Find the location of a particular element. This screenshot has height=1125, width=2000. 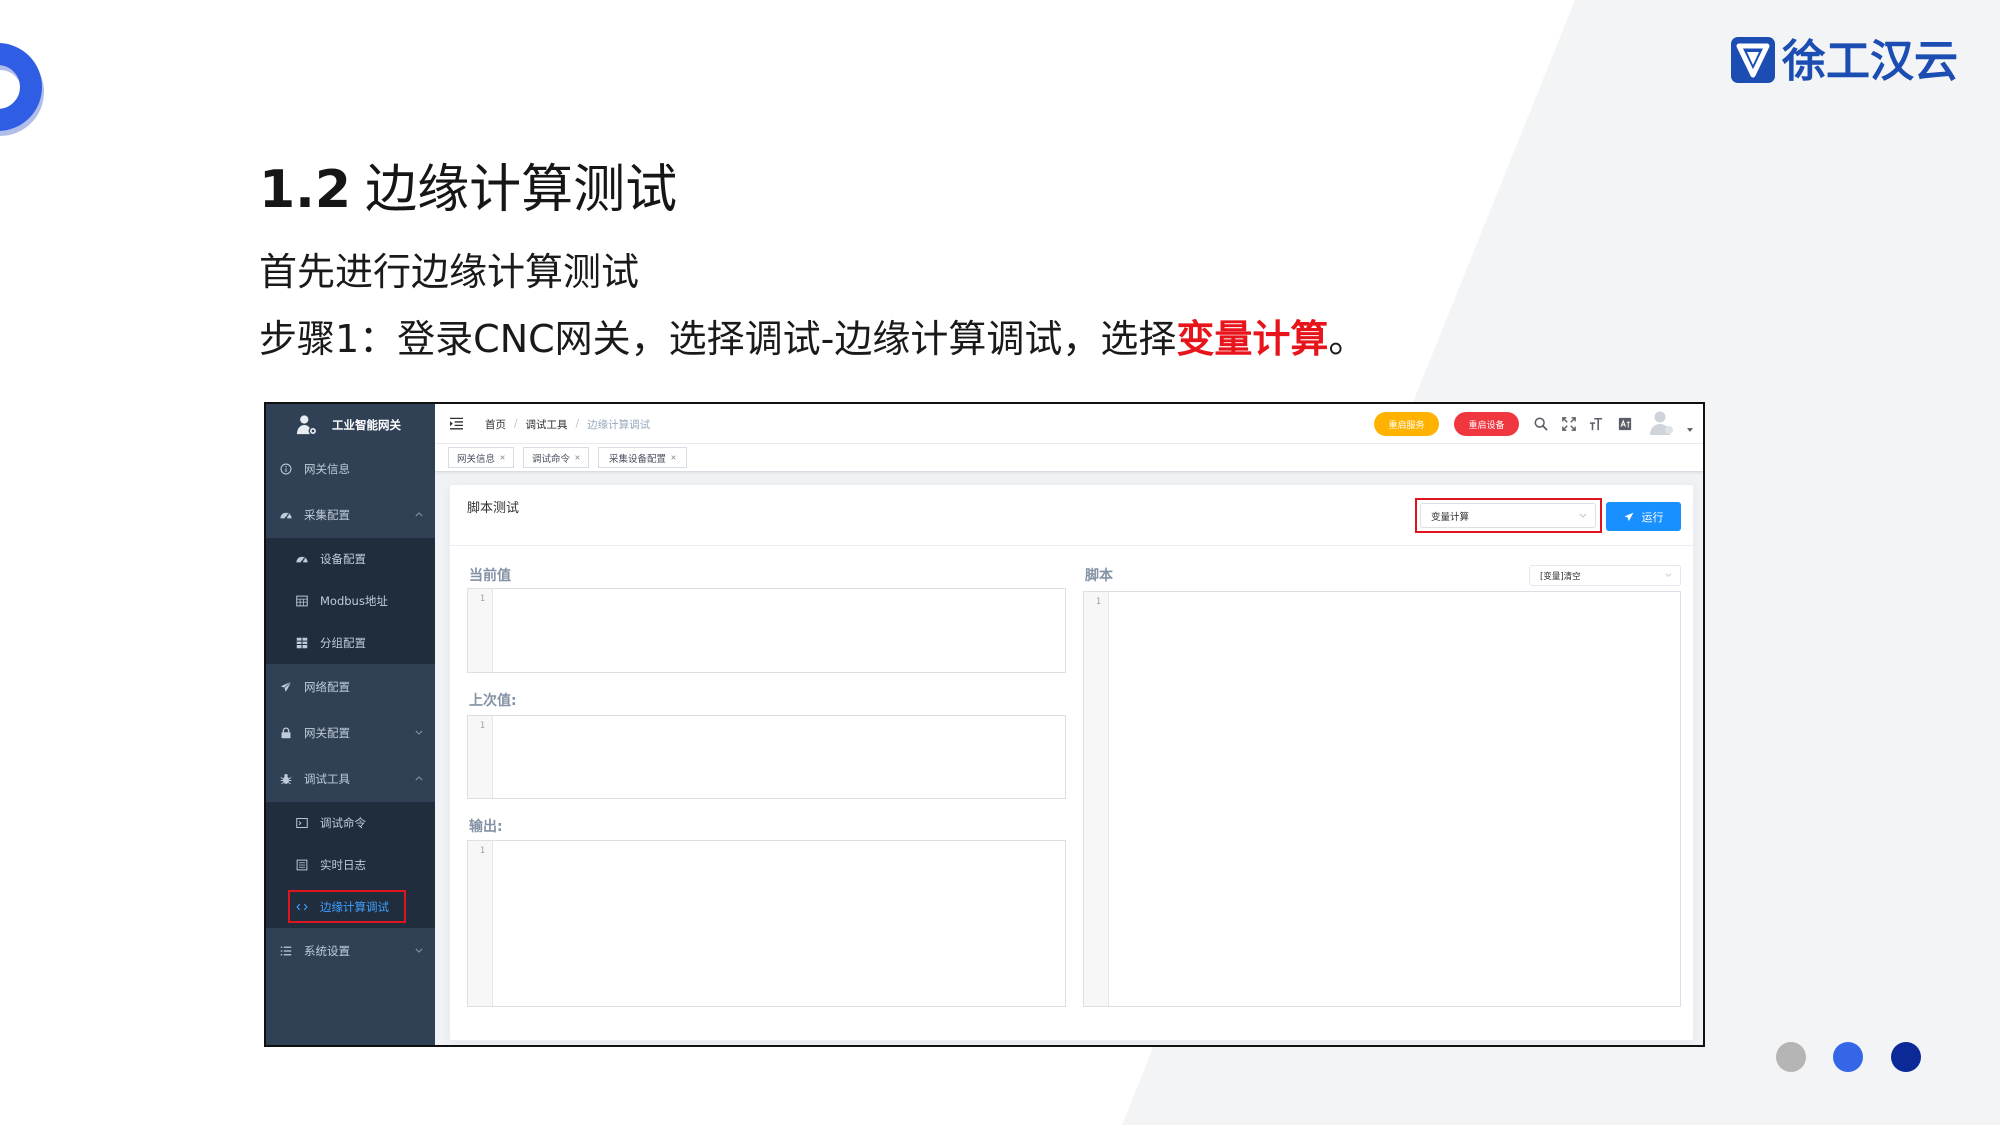

sidebar-item-label: 网关信息 is located at coordinates (327, 469).